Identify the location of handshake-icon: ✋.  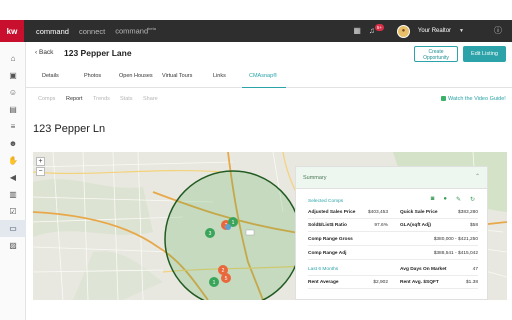
(13, 160).